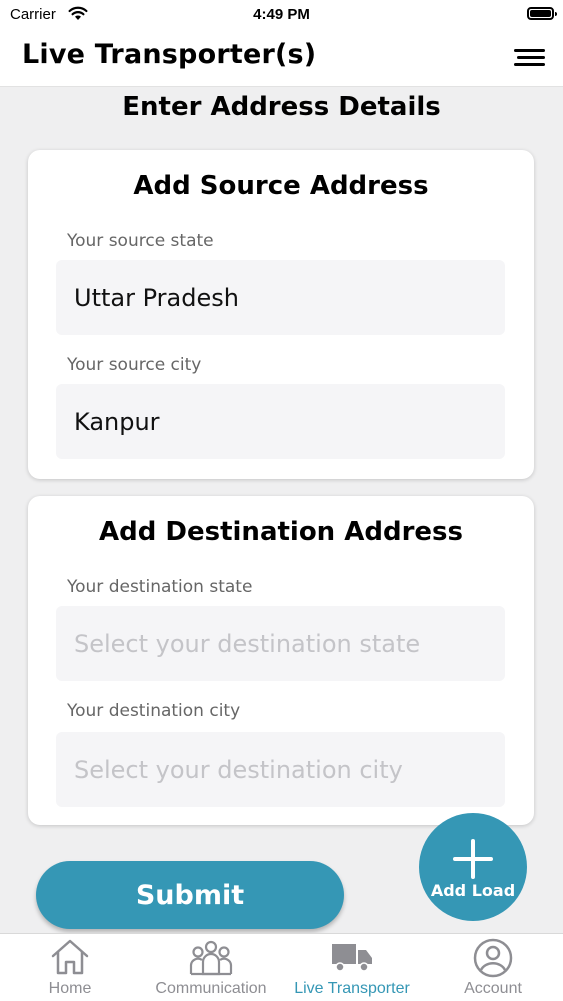  I want to click on truck-icon, so click(352, 958).